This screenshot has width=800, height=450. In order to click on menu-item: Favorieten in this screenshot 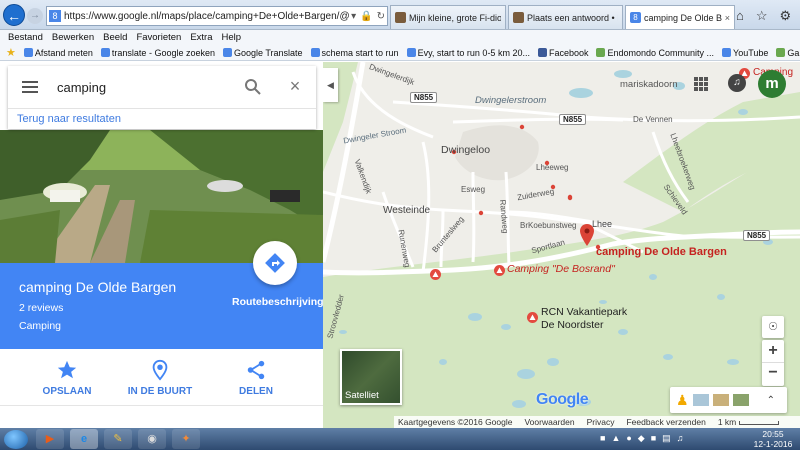, I will do `click(158, 37)`.